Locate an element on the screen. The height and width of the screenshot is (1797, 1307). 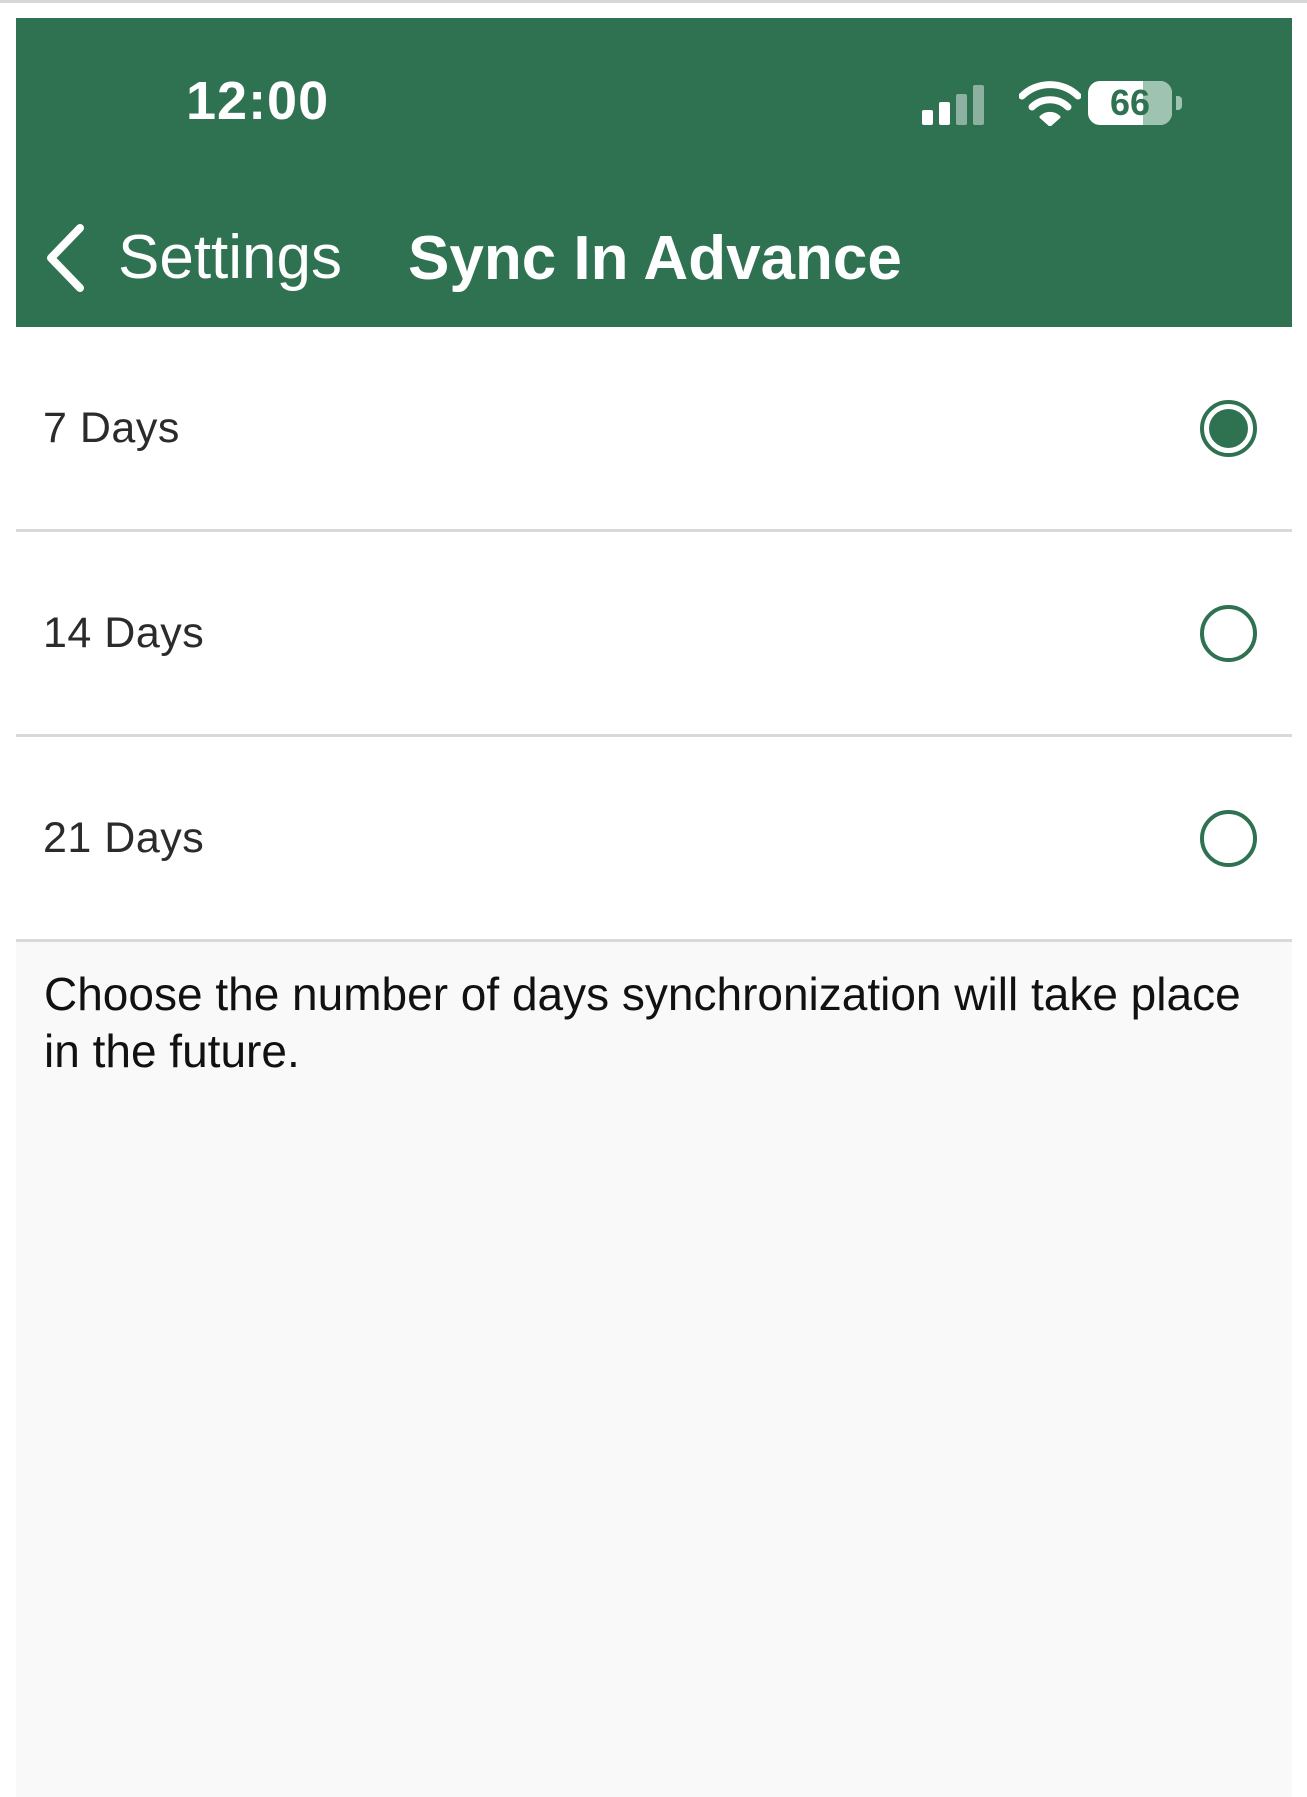
battery-cap is located at coordinates (1179, 103).